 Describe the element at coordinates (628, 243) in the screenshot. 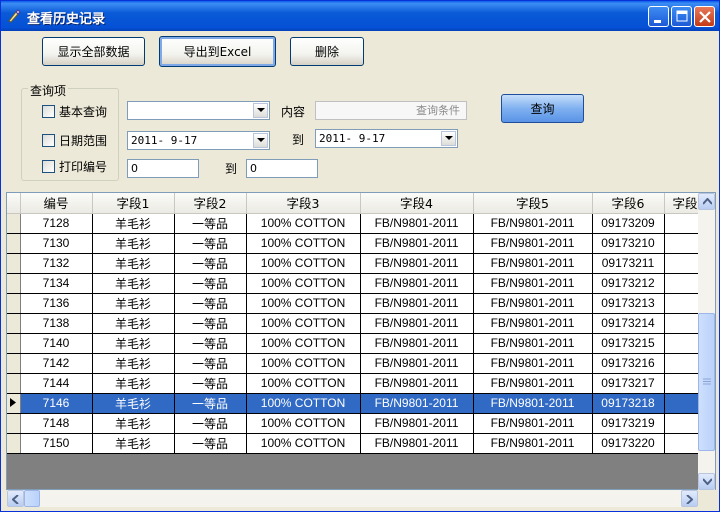

I see `table-cell: 09173210` at that location.